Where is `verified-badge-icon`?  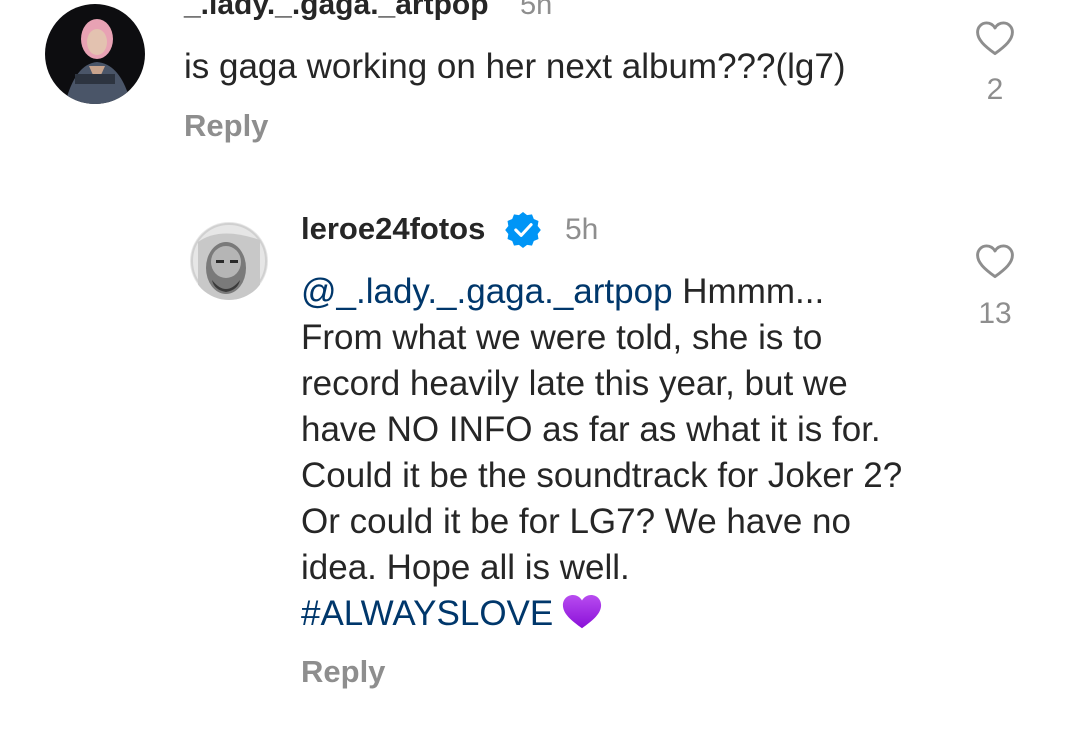 verified-badge-icon is located at coordinates (523, 230).